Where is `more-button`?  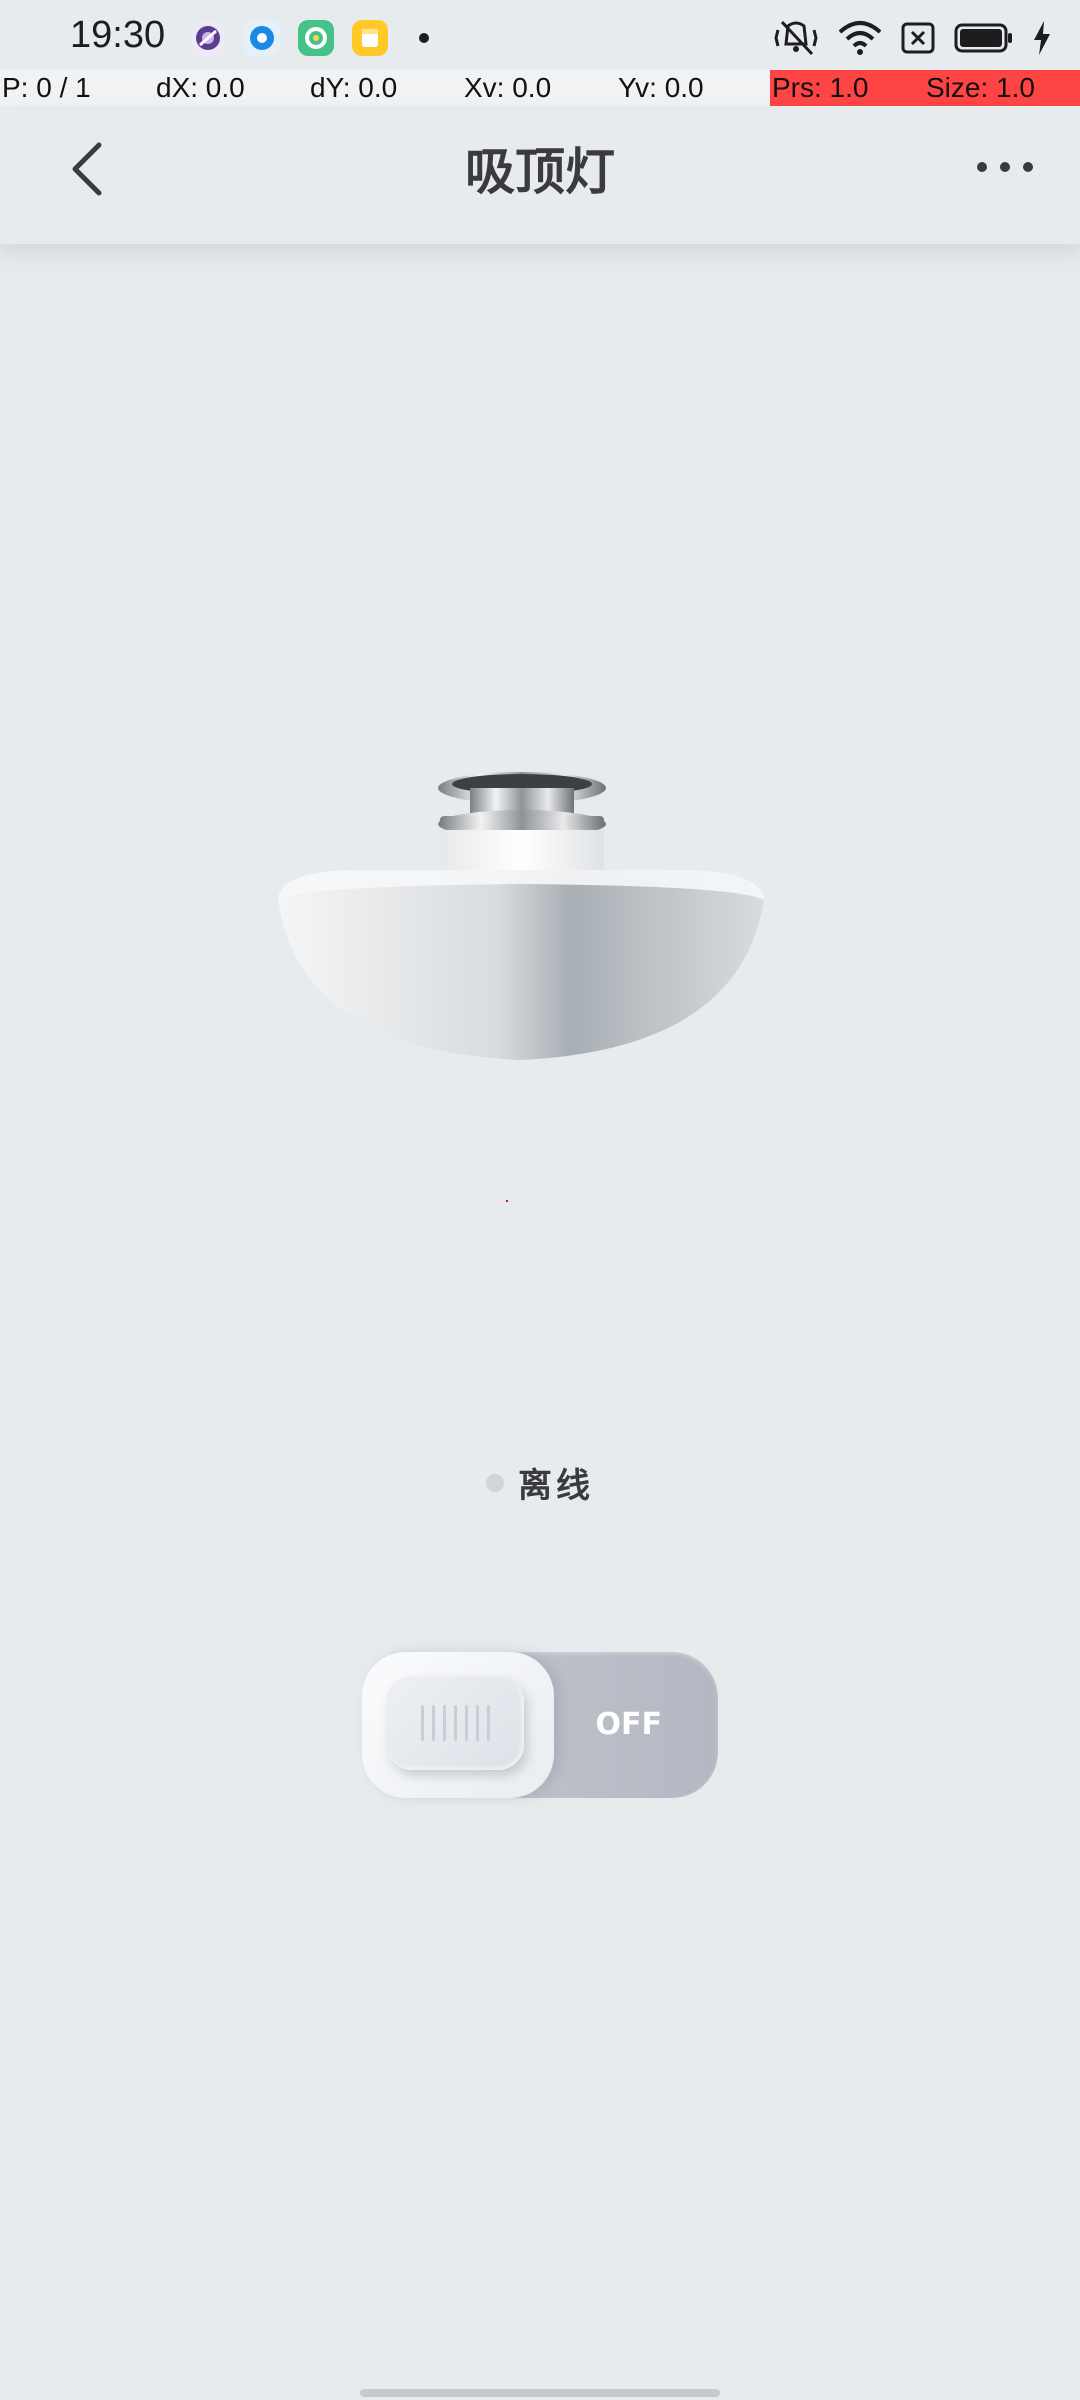 more-button is located at coordinates (1005, 167).